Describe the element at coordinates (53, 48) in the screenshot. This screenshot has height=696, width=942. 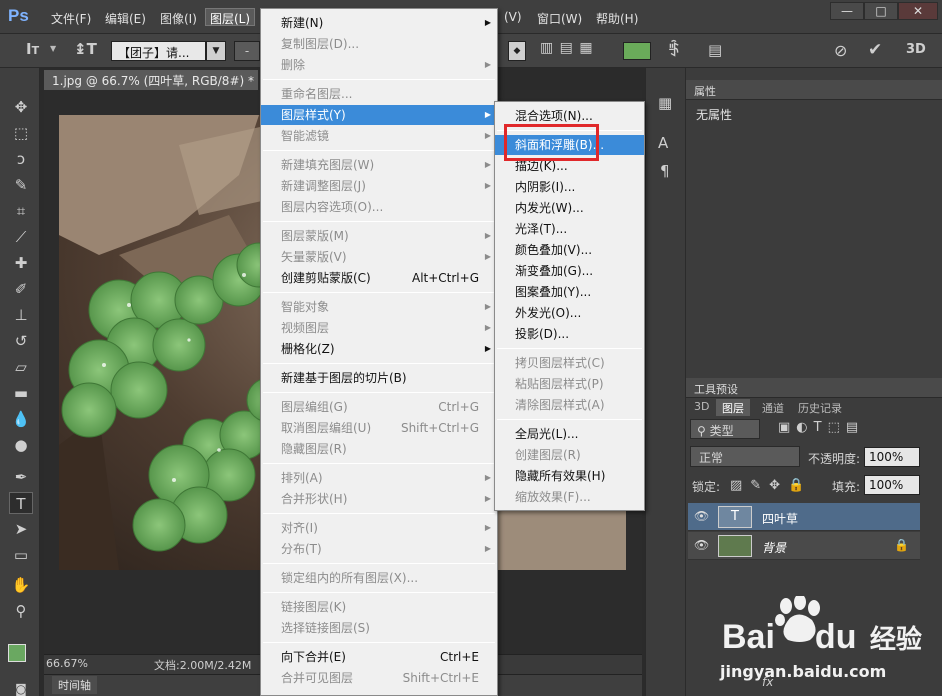
I see `chevron-down-icon: ▼` at that location.